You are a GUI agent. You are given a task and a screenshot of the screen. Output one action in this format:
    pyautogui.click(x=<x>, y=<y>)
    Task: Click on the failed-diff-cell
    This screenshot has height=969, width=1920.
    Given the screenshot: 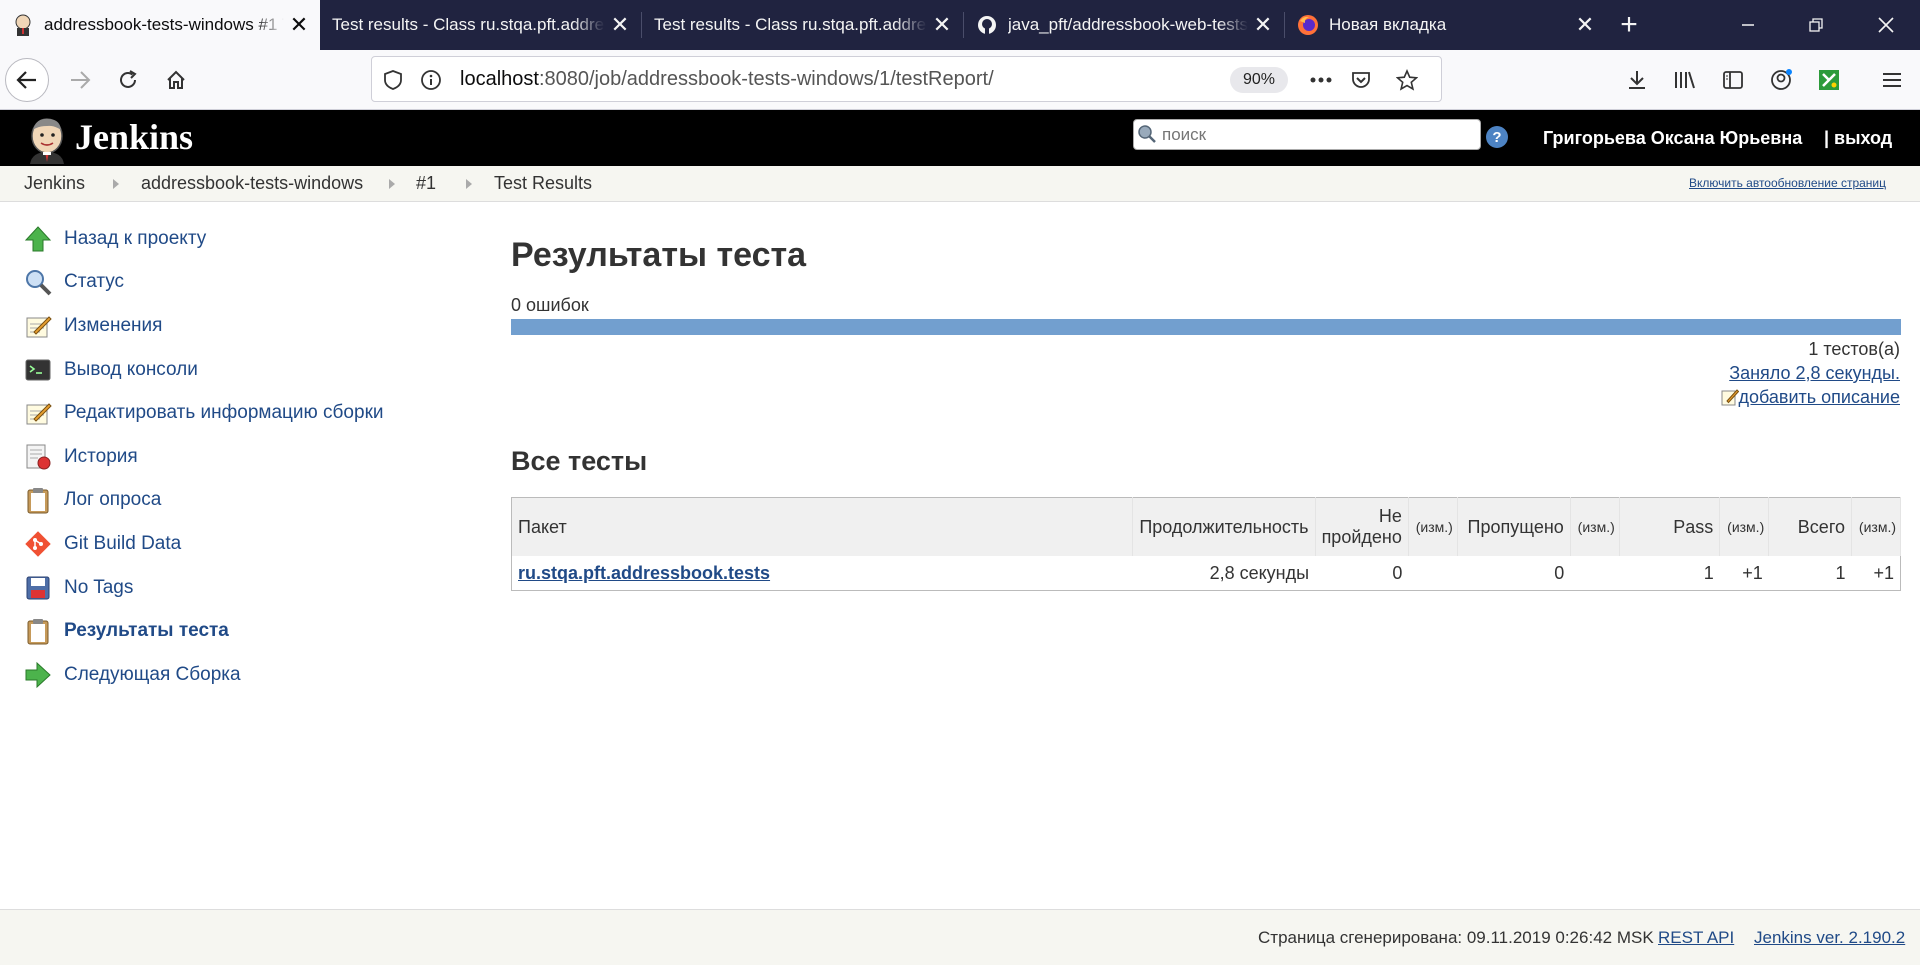 What is the action you would take?
    pyautogui.click(x=1432, y=573)
    